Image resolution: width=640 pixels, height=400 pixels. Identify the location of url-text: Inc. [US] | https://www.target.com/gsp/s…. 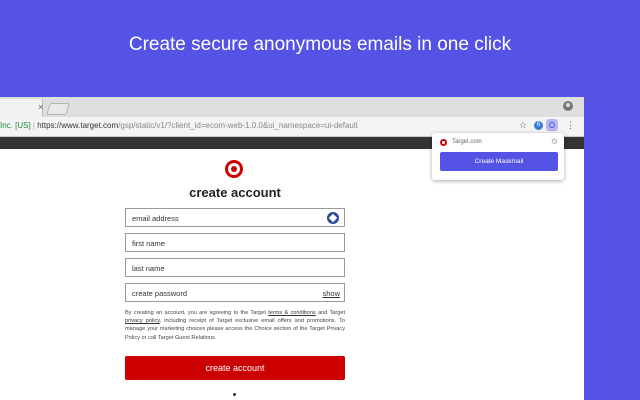
(179, 125).